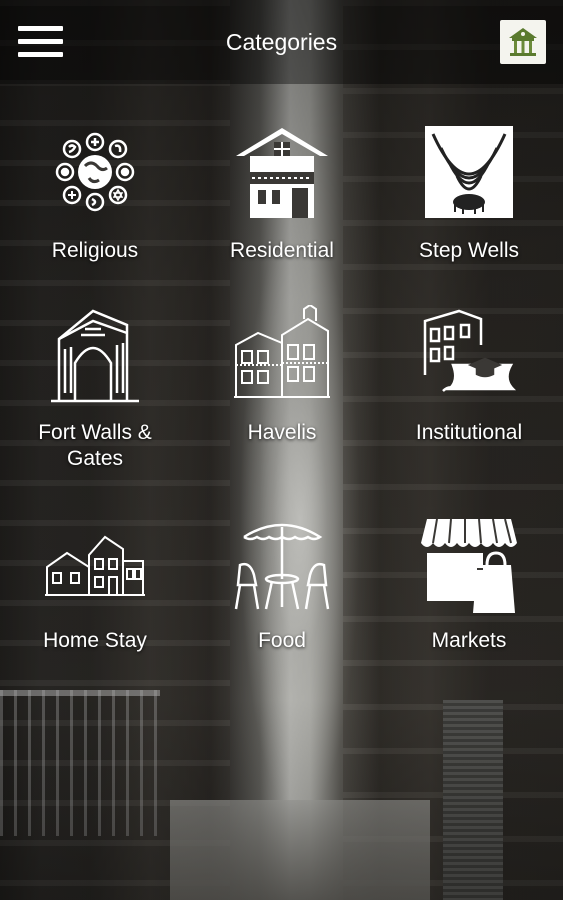  I want to click on top-app-bar: Categories, so click(281, 42).